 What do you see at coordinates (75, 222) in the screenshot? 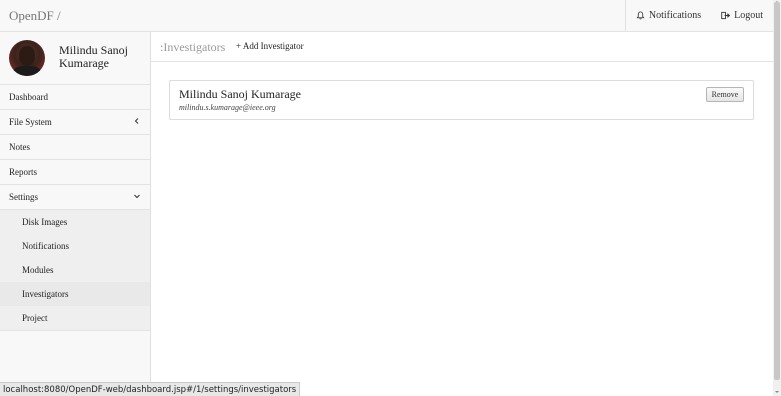
I see `sidebar-item-disk-images: Disk Images` at bounding box center [75, 222].